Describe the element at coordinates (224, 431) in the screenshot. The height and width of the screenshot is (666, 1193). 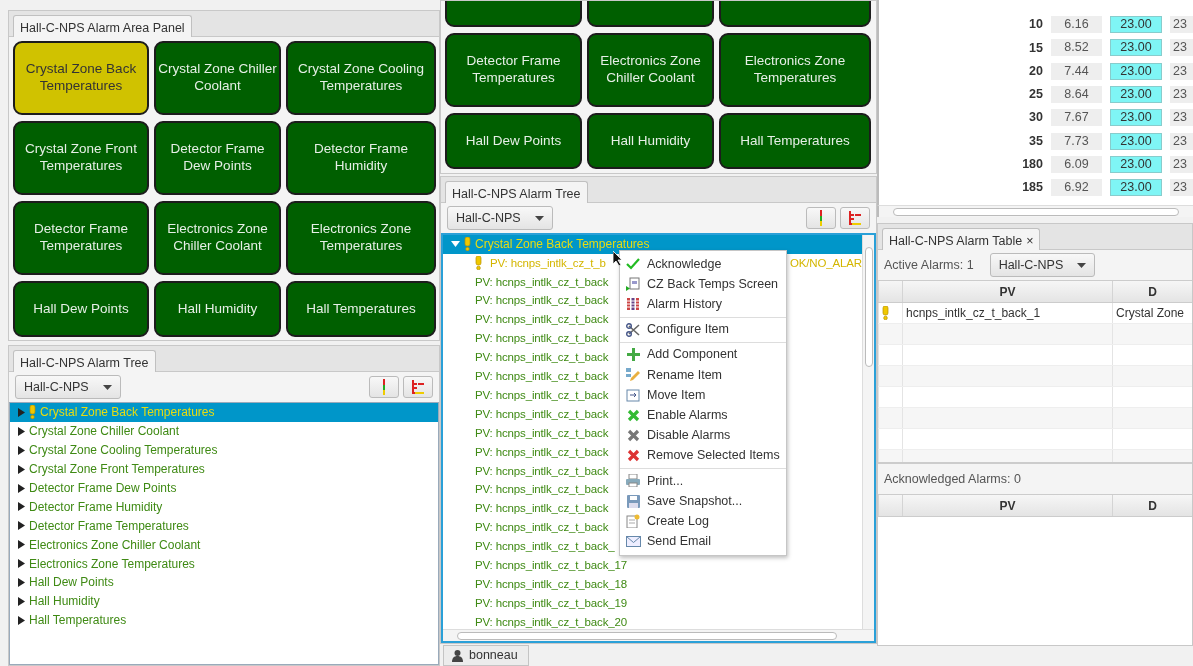
I see `tree-item: Crystal Zone Chiller Coolant` at that location.